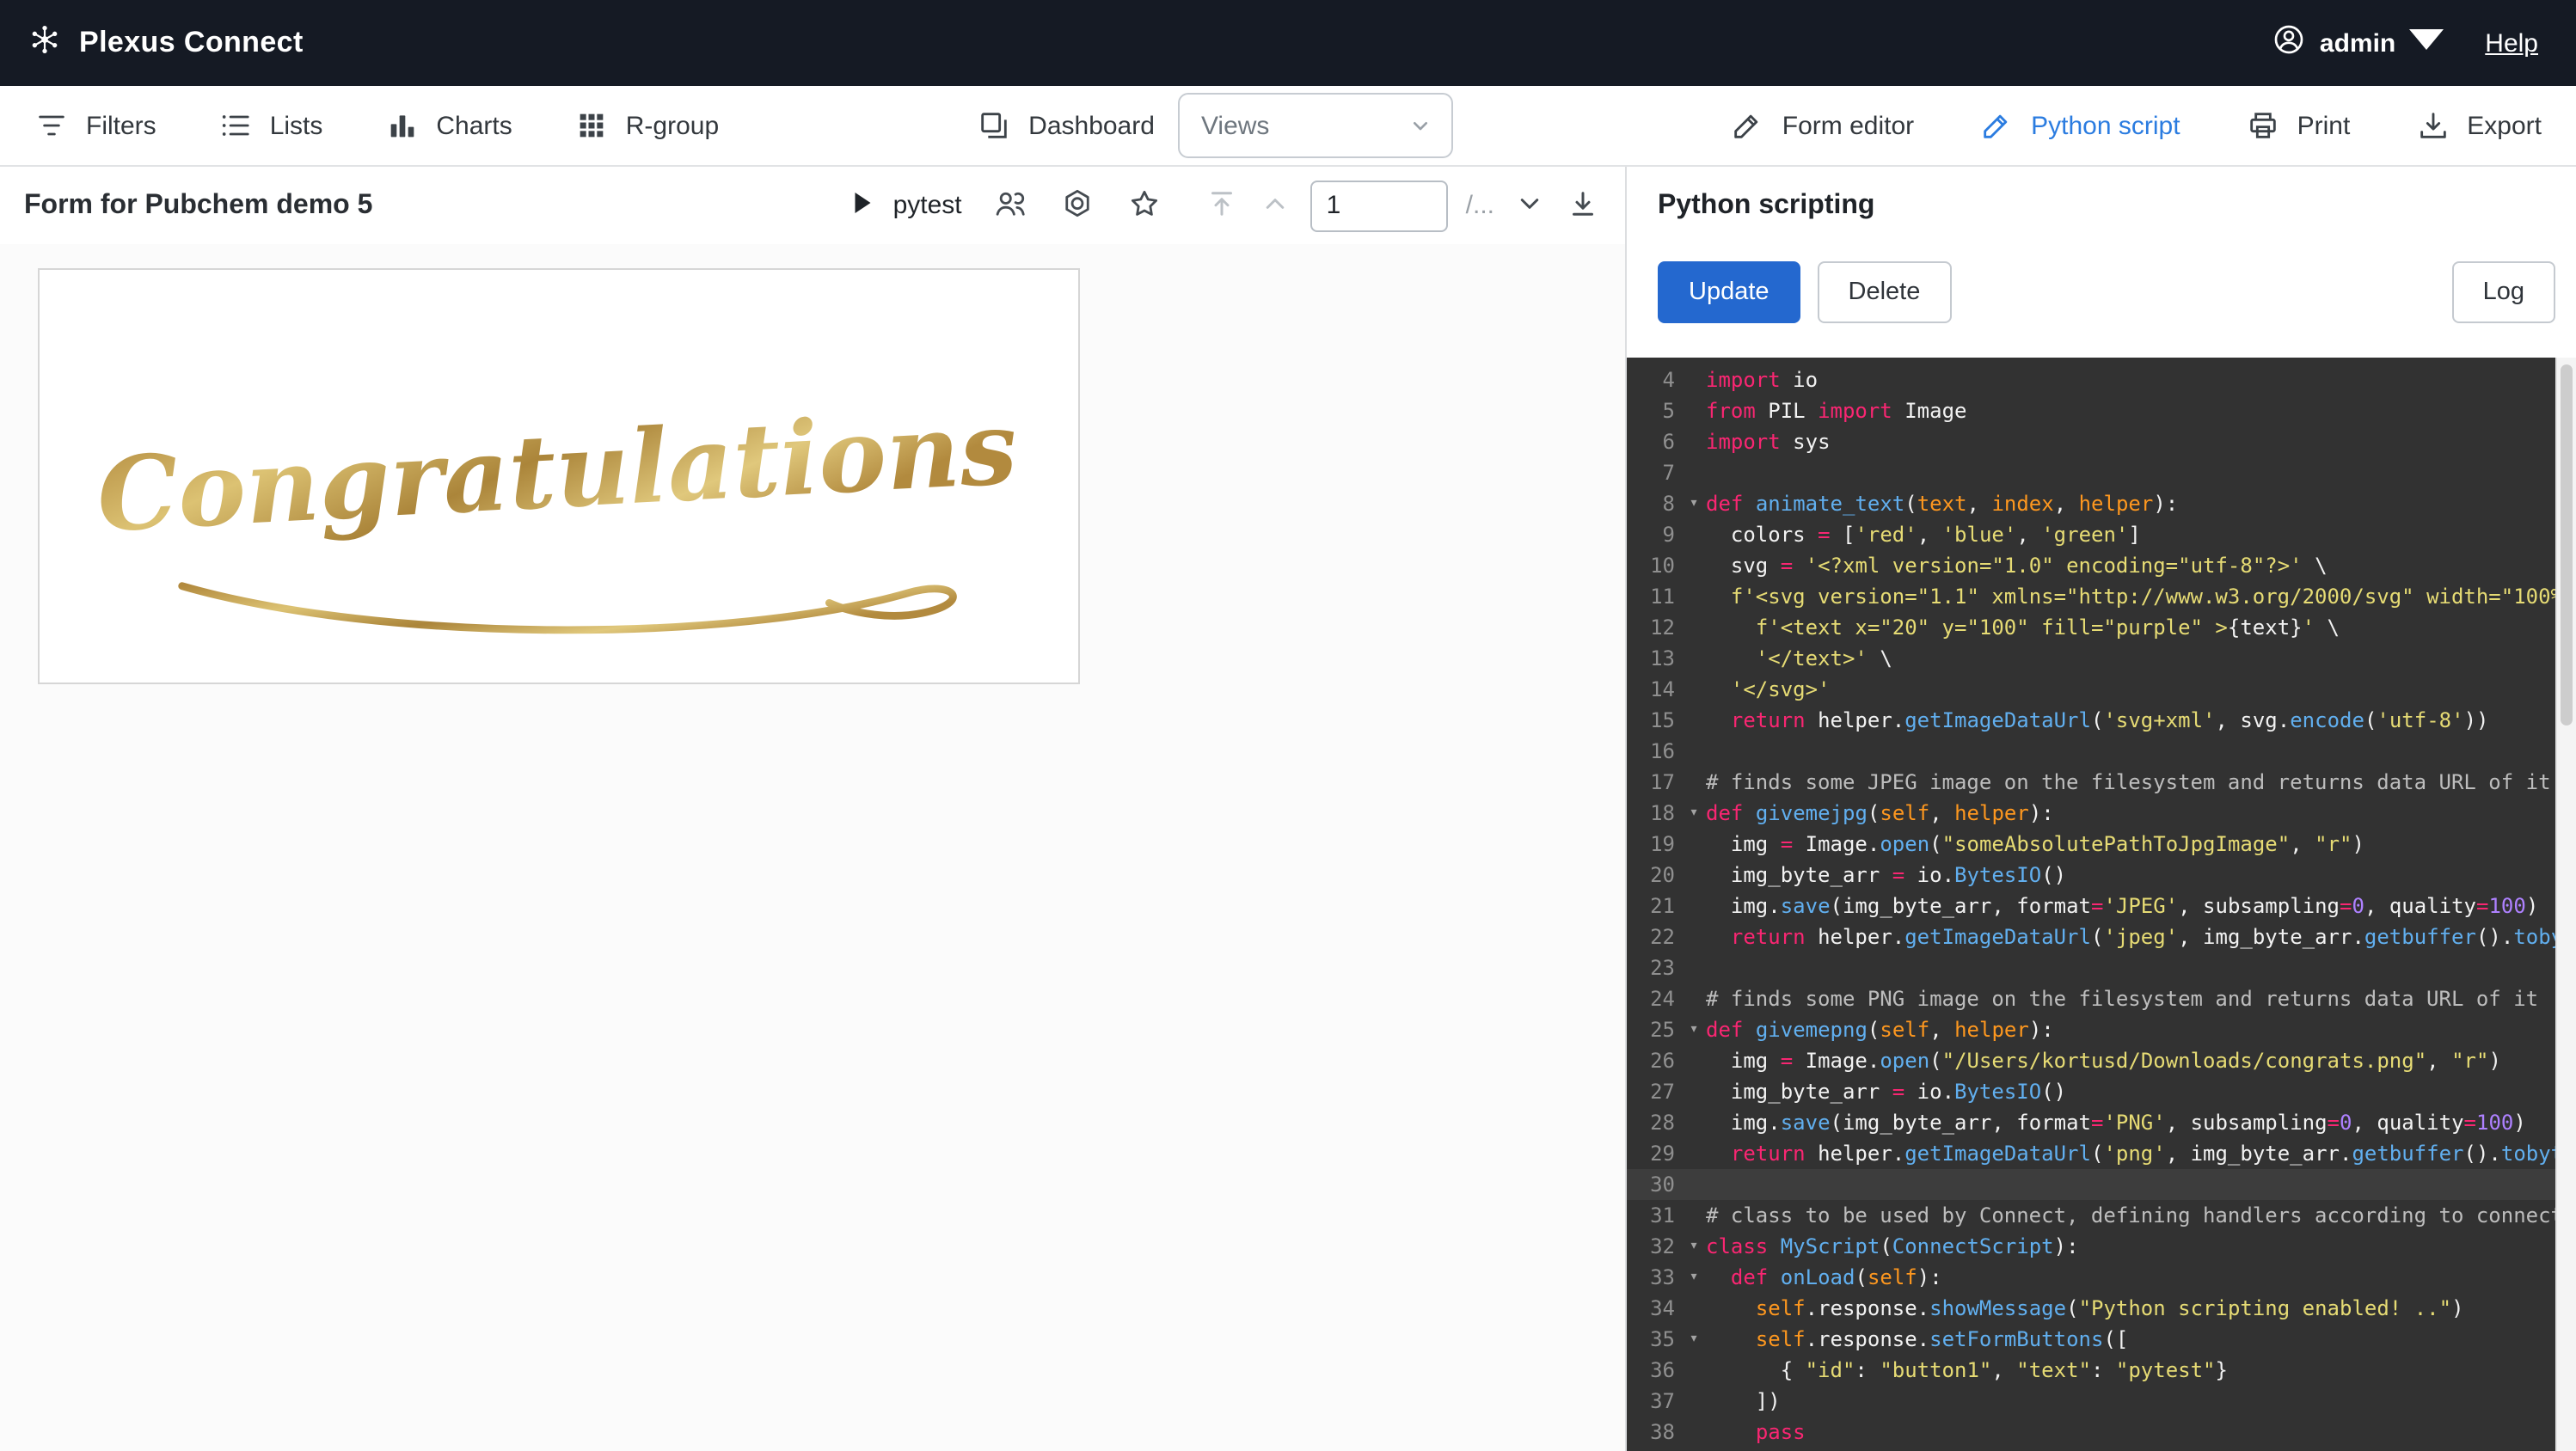  I want to click on line-number: 12, so click(1662, 628).